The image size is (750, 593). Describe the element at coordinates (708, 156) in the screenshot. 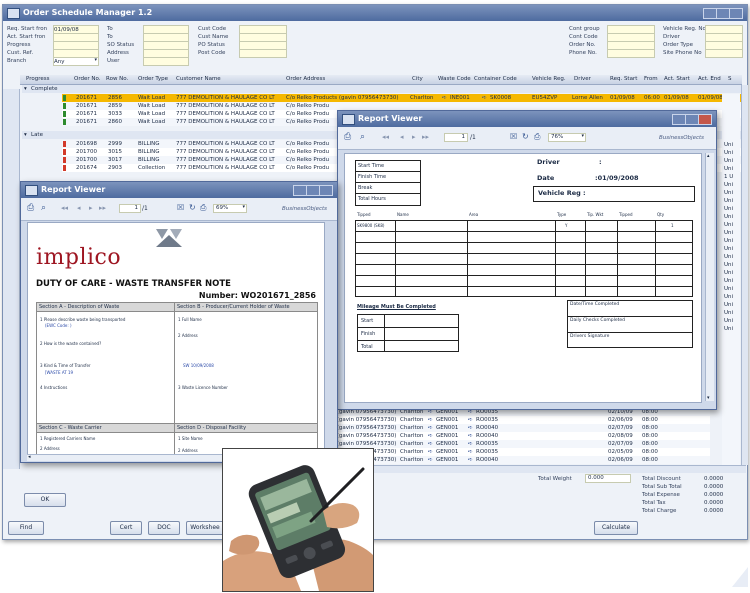

I see `scroll-up-icon: ▴` at that location.